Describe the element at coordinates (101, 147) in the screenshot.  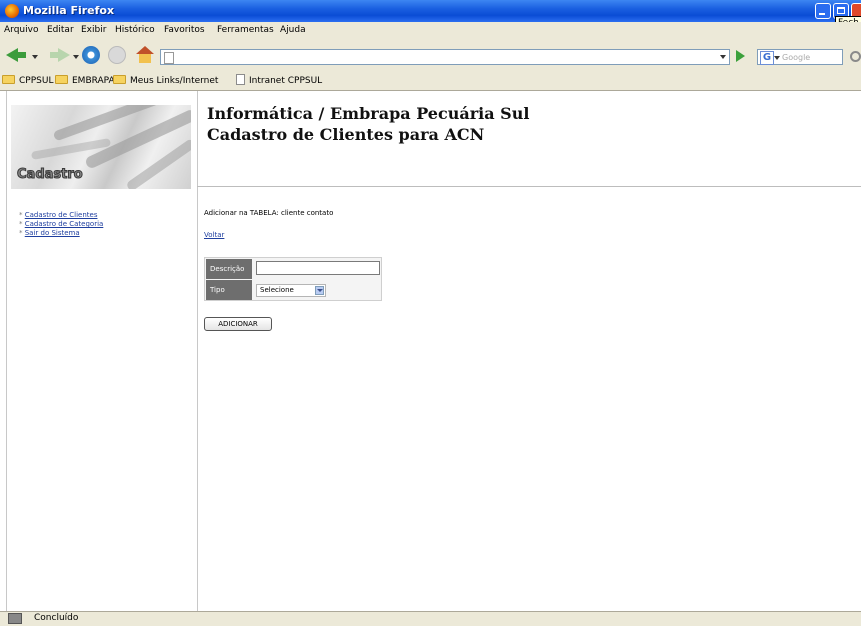
I see `cadastro-banner-image: Cadastro` at that location.